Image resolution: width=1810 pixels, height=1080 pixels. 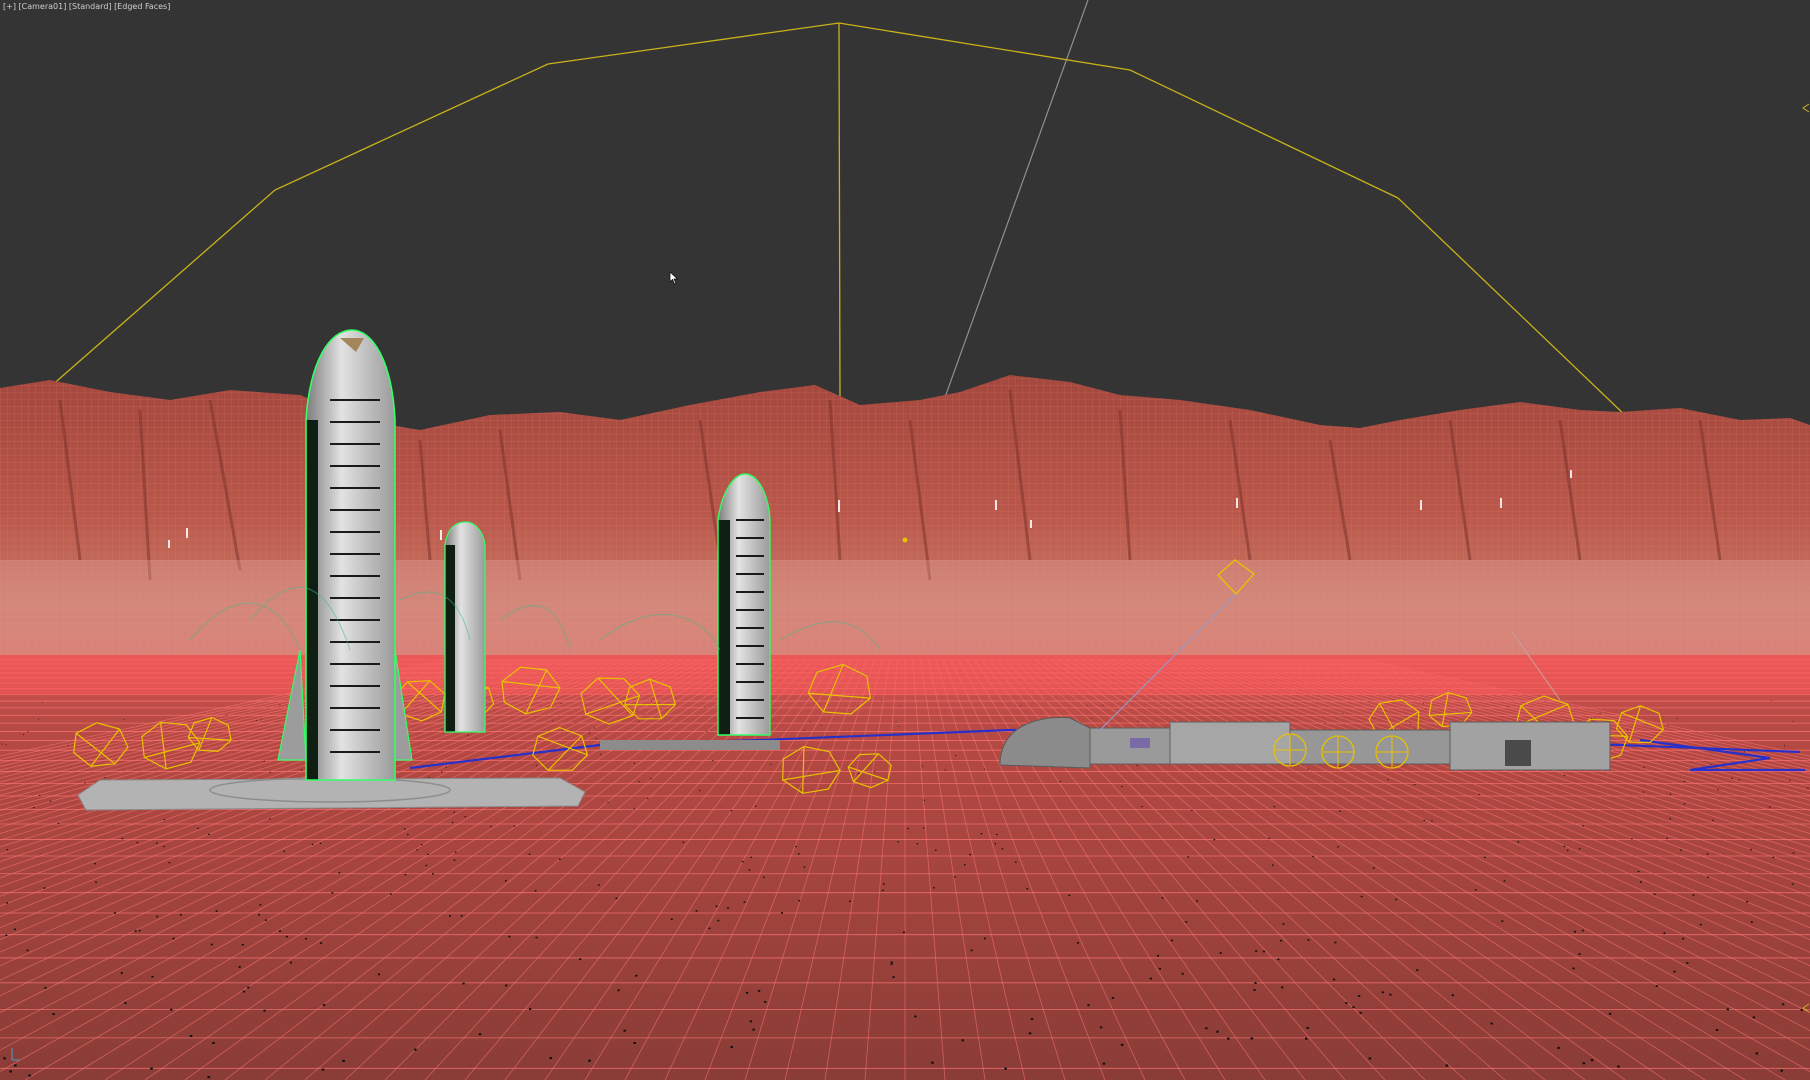 I want to click on viewport-general-menu: [+], so click(x=9, y=6).